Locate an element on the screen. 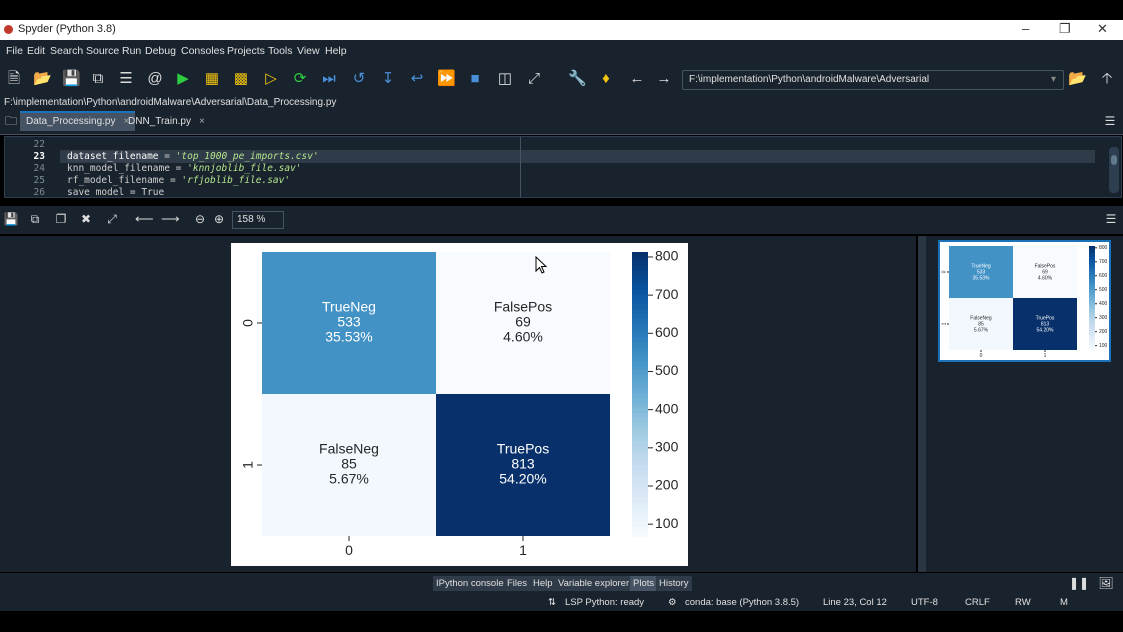 Image resolution: width=1123 pixels, height=632 pixels. parent-directory-icon: 🡡 is located at coordinates (1107, 79).